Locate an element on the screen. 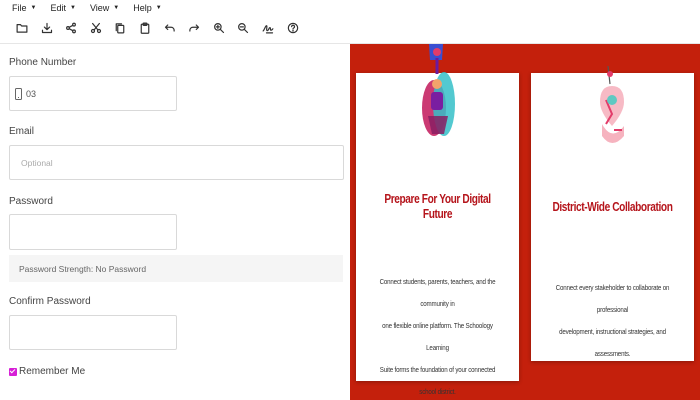 The height and width of the screenshot is (400, 700). paste-icon is located at coordinates (145, 28).